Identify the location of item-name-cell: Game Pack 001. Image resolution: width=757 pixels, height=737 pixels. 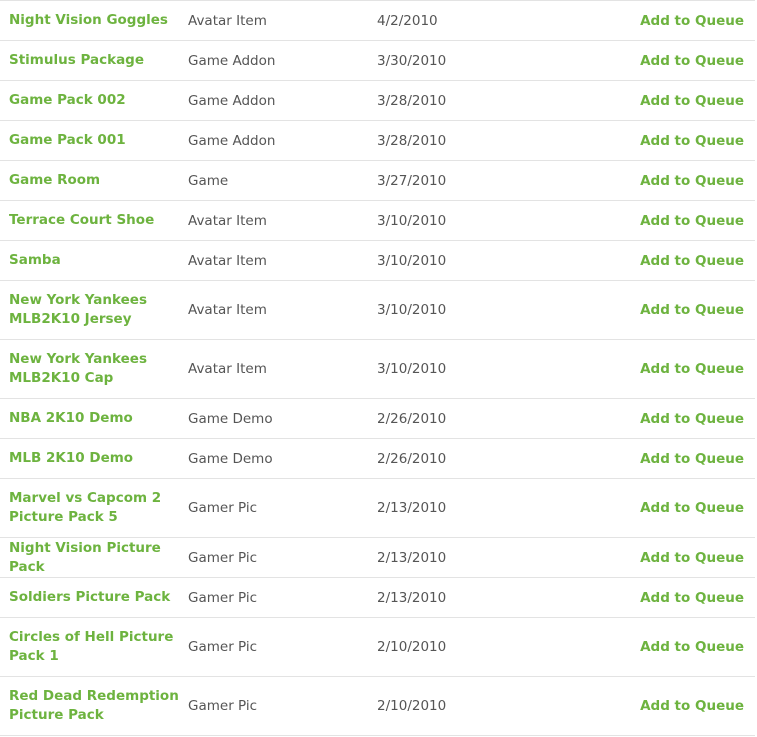
(94, 140).